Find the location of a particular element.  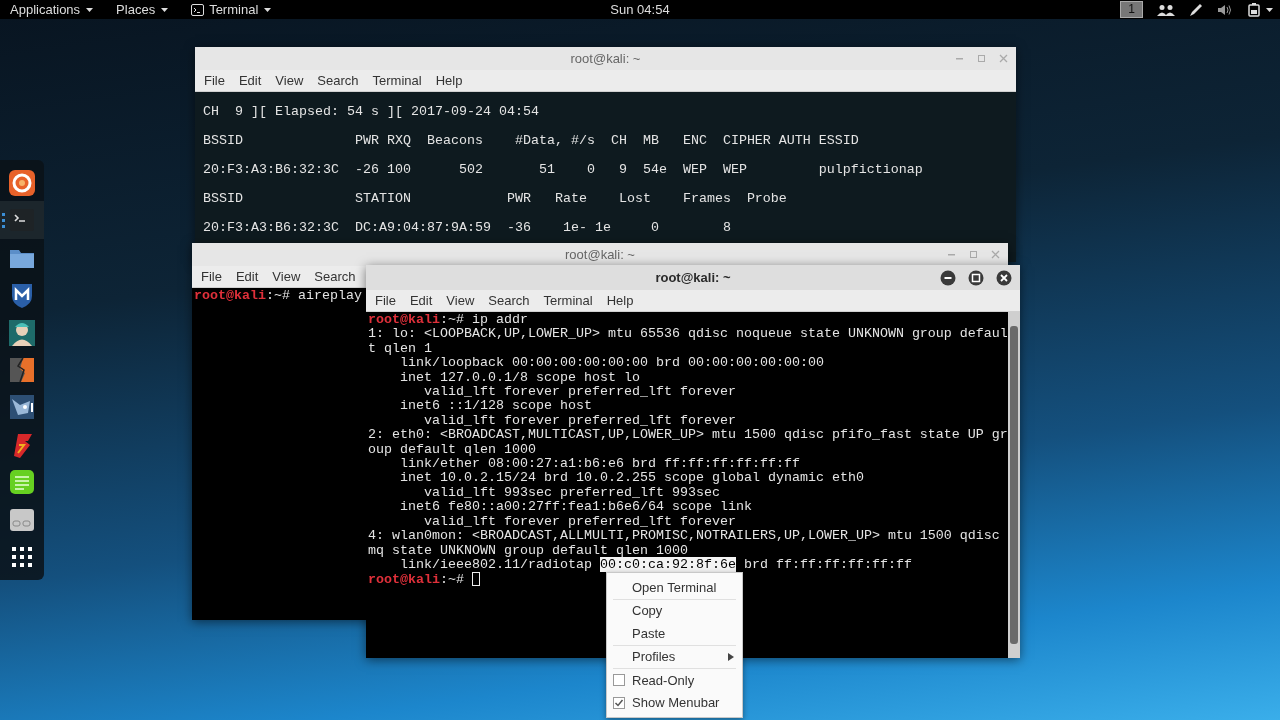

scrollbar-track is located at coordinates (1014, 485).